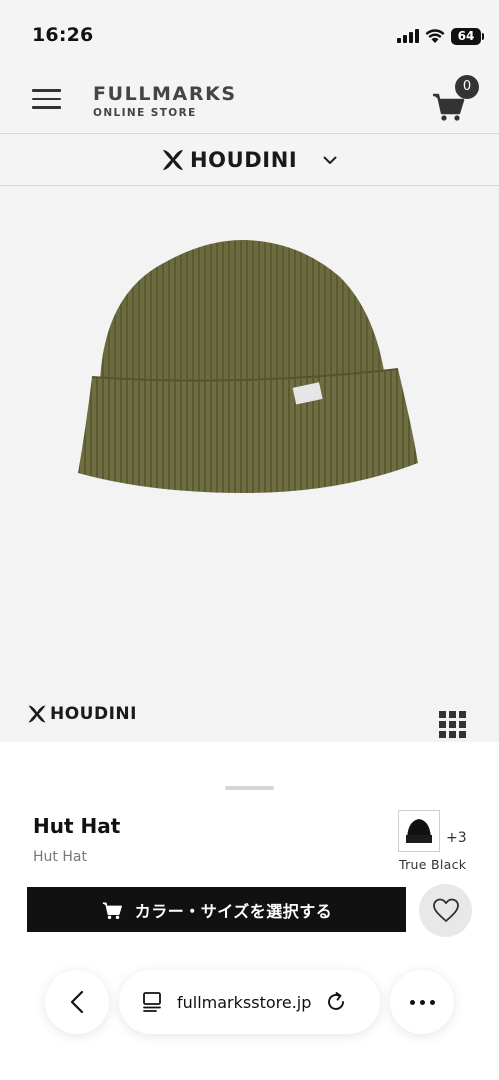 The image size is (499, 1080). I want to click on chevron-left-icon, so click(77, 1002).